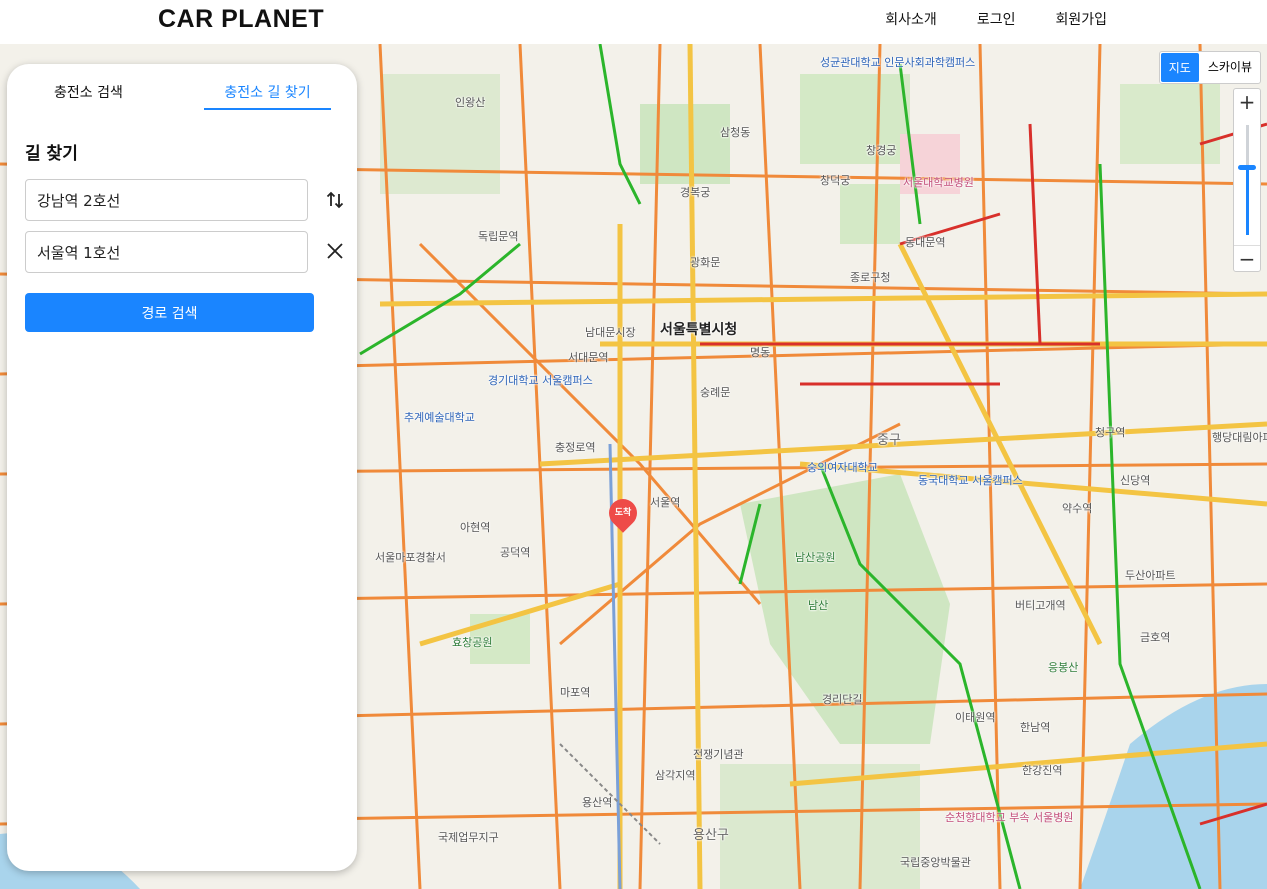 This screenshot has height=889, width=1267. I want to click on tab-station-route: 충전소 길 찾기, so click(267, 96).